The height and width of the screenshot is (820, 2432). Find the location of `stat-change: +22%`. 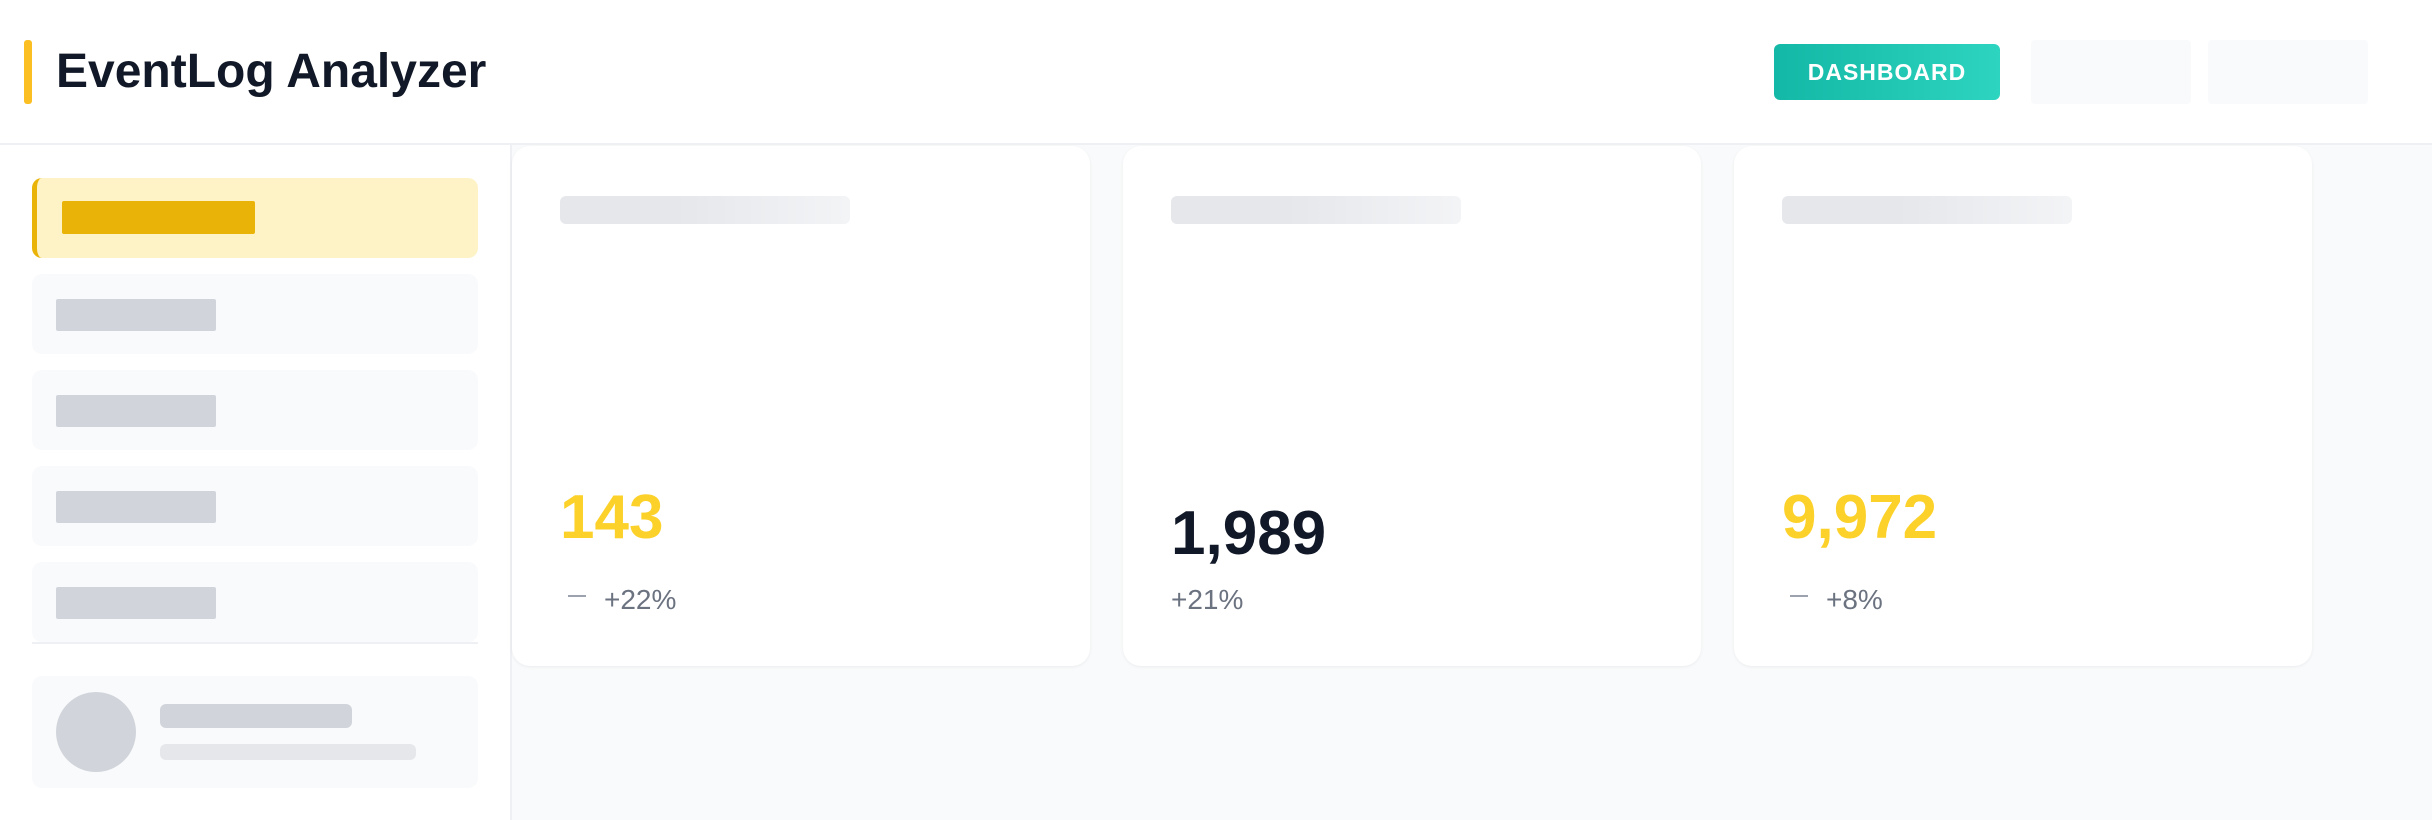

stat-change: +22% is located at coordinates (618, 600).